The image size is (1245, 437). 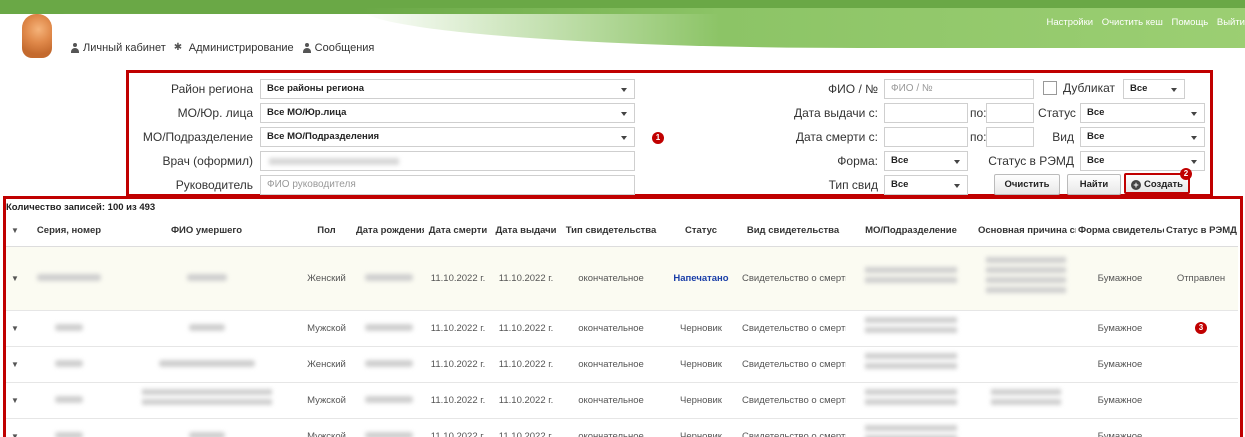 I want to click on region-label: Район региона, so click(x=211, y=89).